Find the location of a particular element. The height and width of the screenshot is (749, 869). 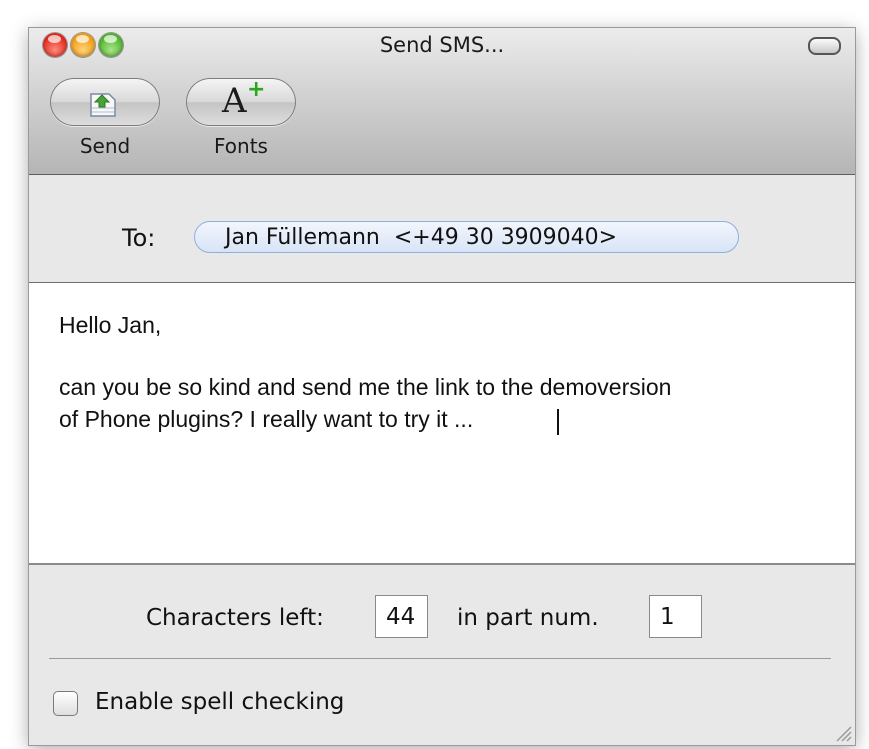

fonts-toolbar-item: A + Fonts is located at coordinates (241, 117).